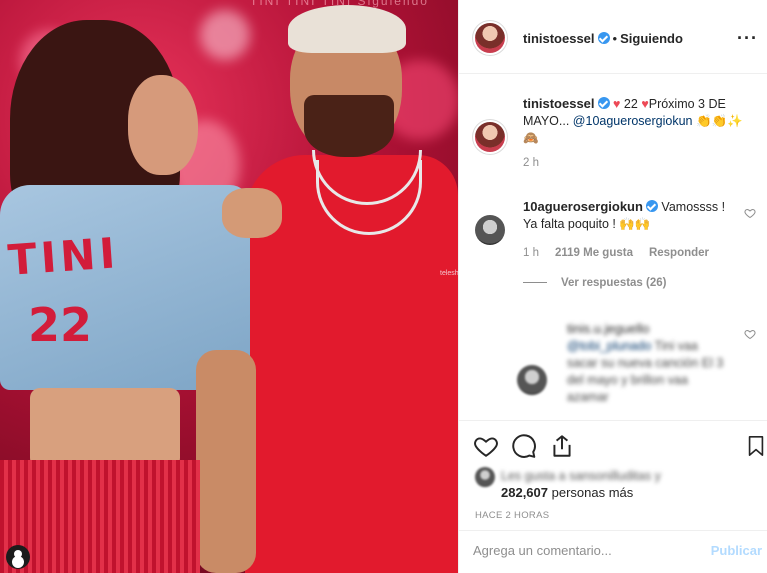 Image resolution: width=767 pixels, height=573 pixels. Describe the element at coordinates (592, 492) in the screenshot. I see `likes-suffix: personas más` at that location.